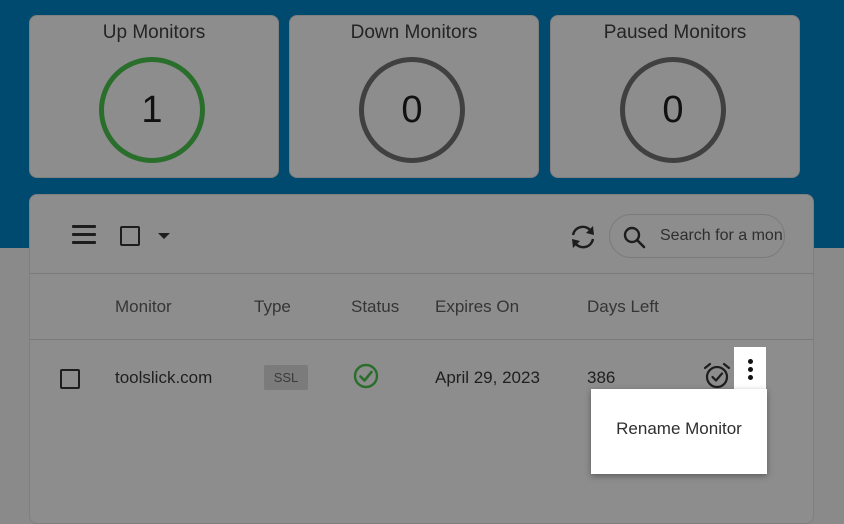 The height and width of the screenshot is (524, 844). I want to click on paused-monitors-title: Paused Monitors, so click(675, 32).